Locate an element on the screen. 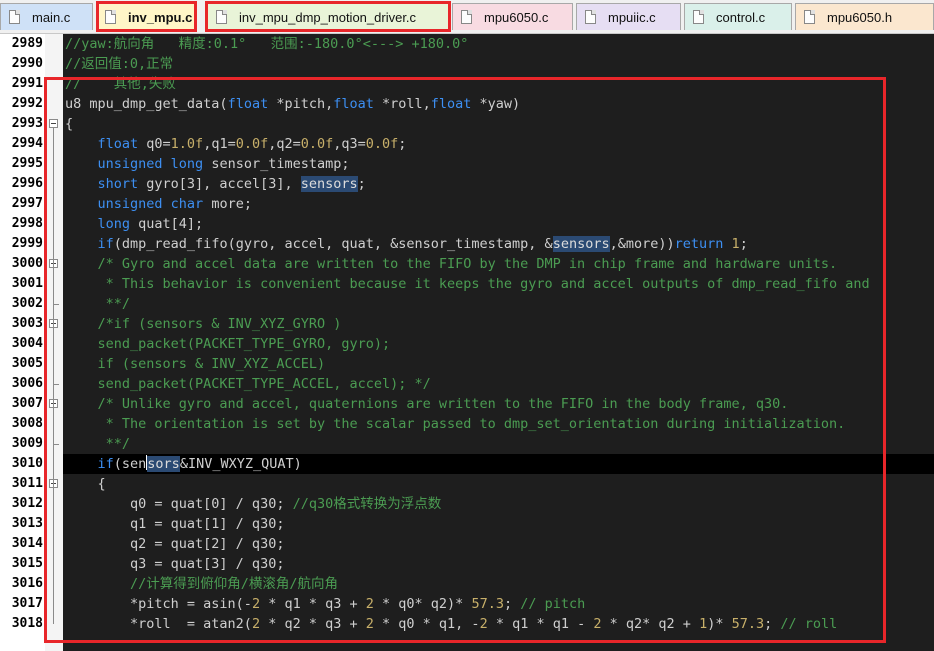 The image size is (934, 651). line-number: 3017 is located at coordinates (27, 603).